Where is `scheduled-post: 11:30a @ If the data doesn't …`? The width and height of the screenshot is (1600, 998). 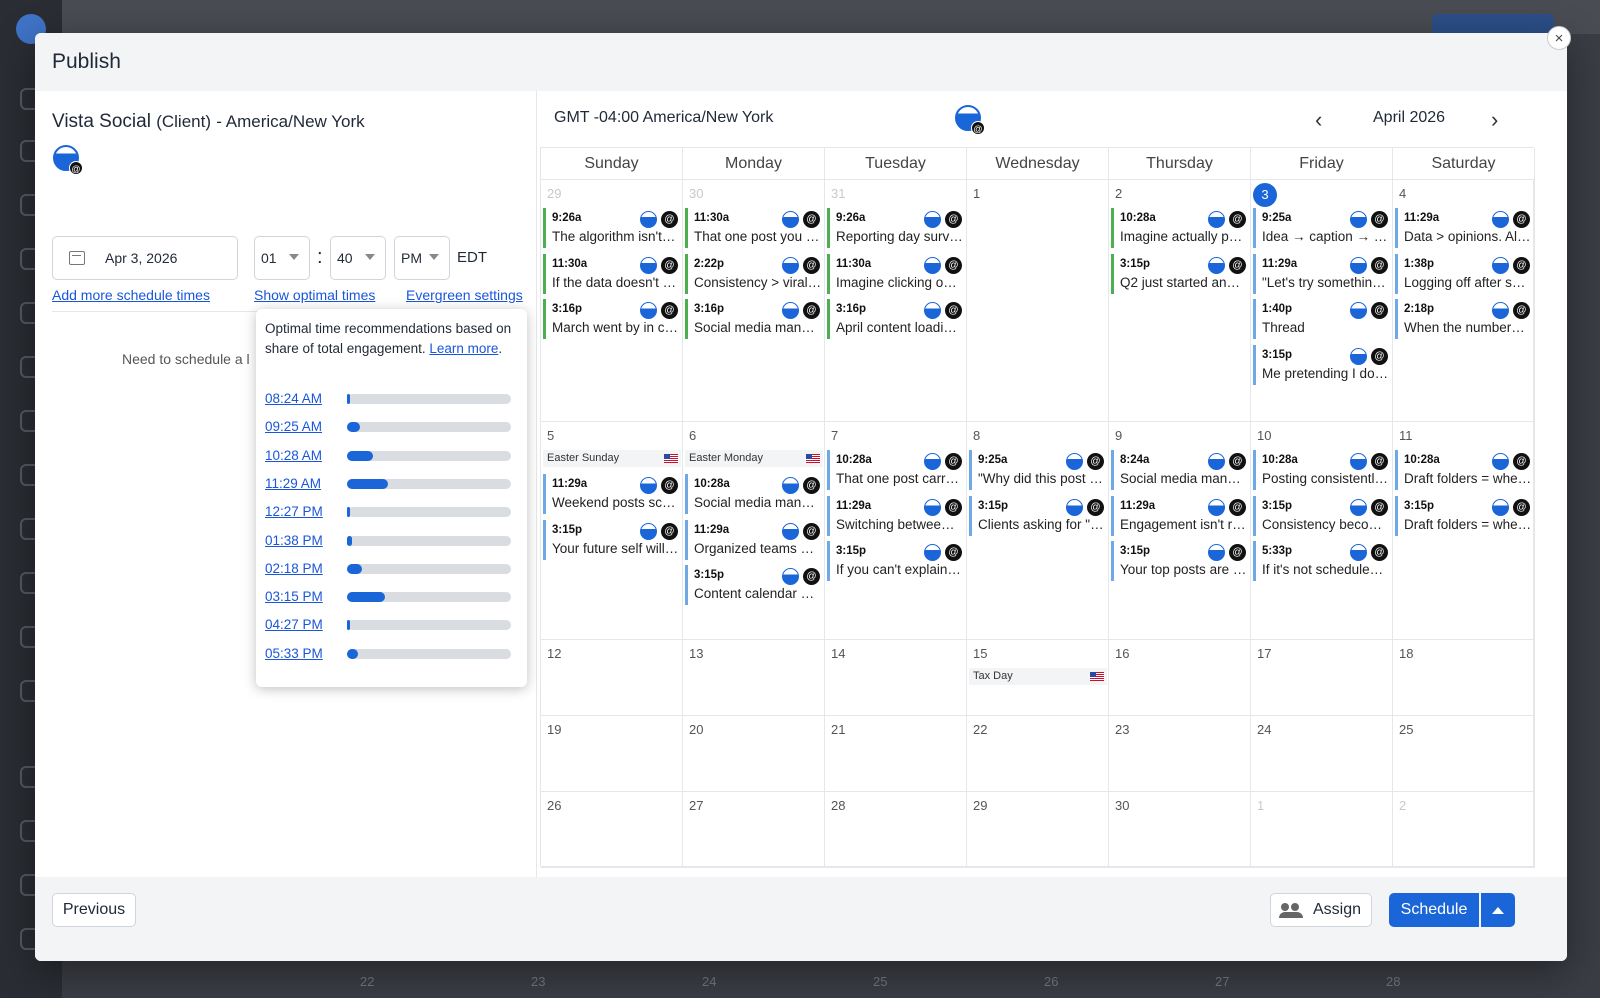 scheduled-post: 11:30a @ If the data doesn't … is located at coordinates (612, 273).